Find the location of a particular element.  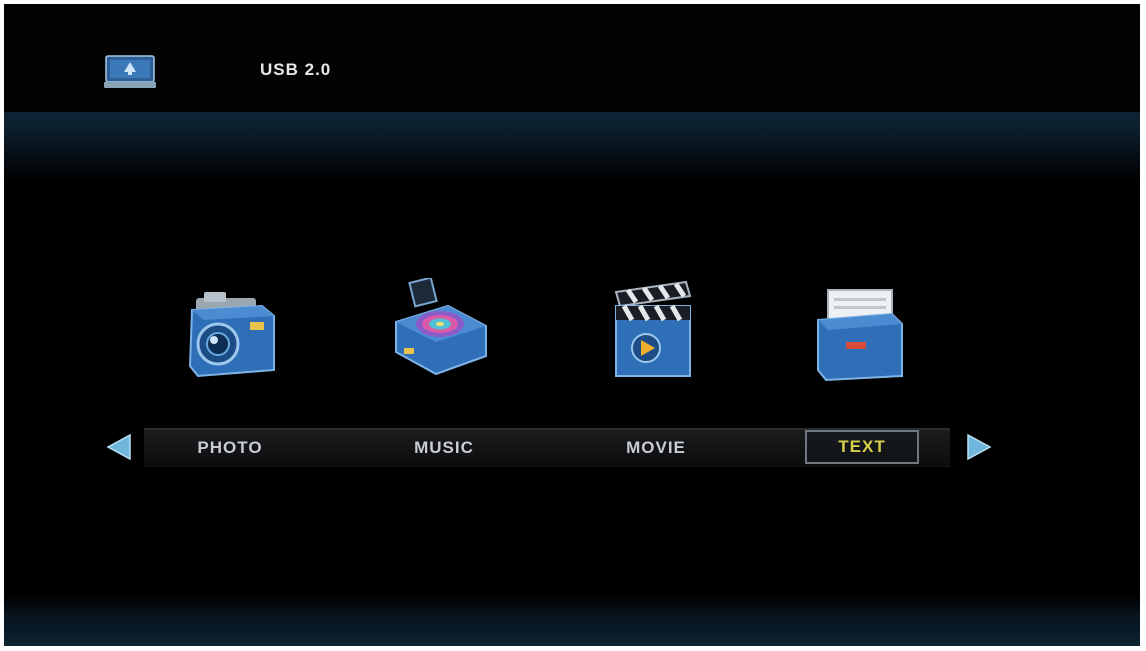

menu-item-text: TEXT is located at coordinates (862, 447).